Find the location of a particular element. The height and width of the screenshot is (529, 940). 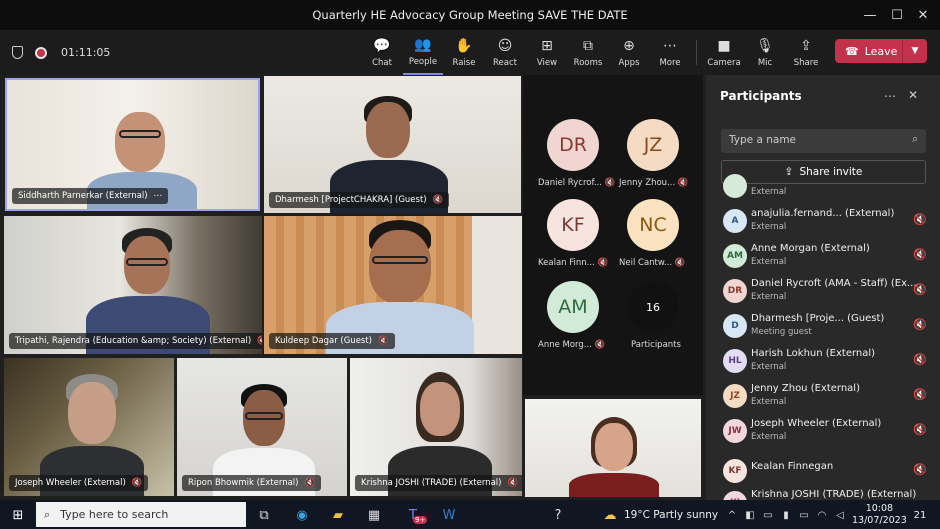

chat-button: 💬 Chat is located at coordinates (382, 52).